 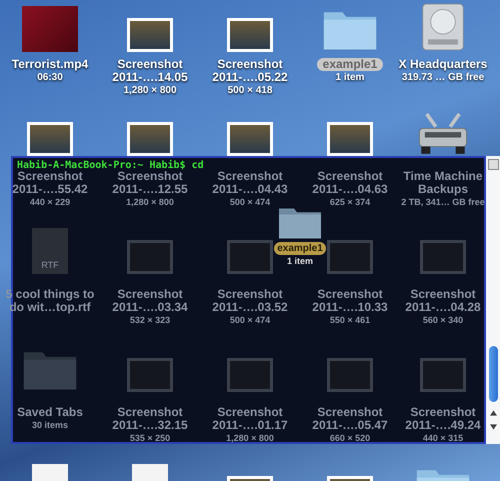 I want to click on scroll-up-icon, so click(x=493, y=413).